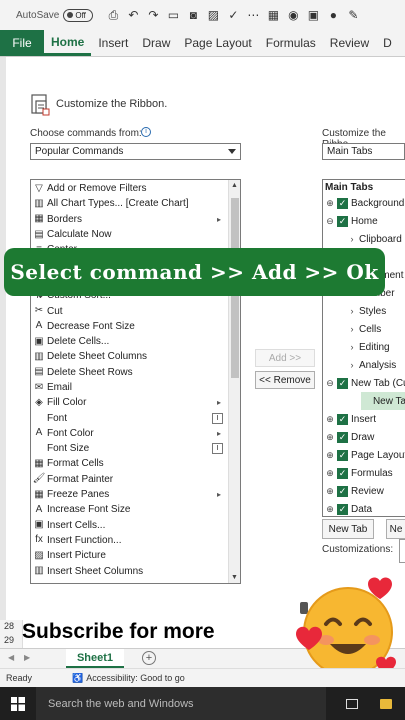 This screenshot has width=405, height=720. Describe the element at coordinates (149, 658) in the screenshot. I see `add-sheet-button: +` at that location.